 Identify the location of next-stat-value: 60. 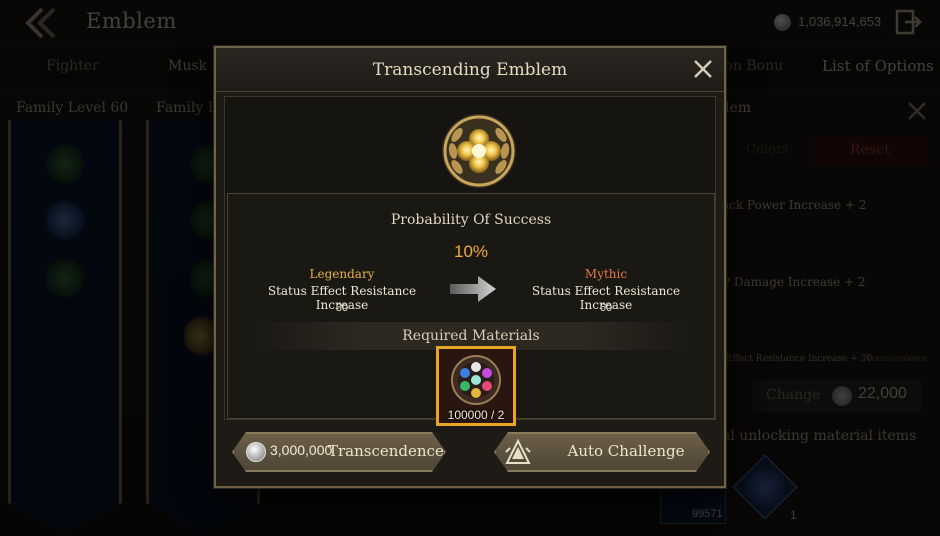
(606, 308).